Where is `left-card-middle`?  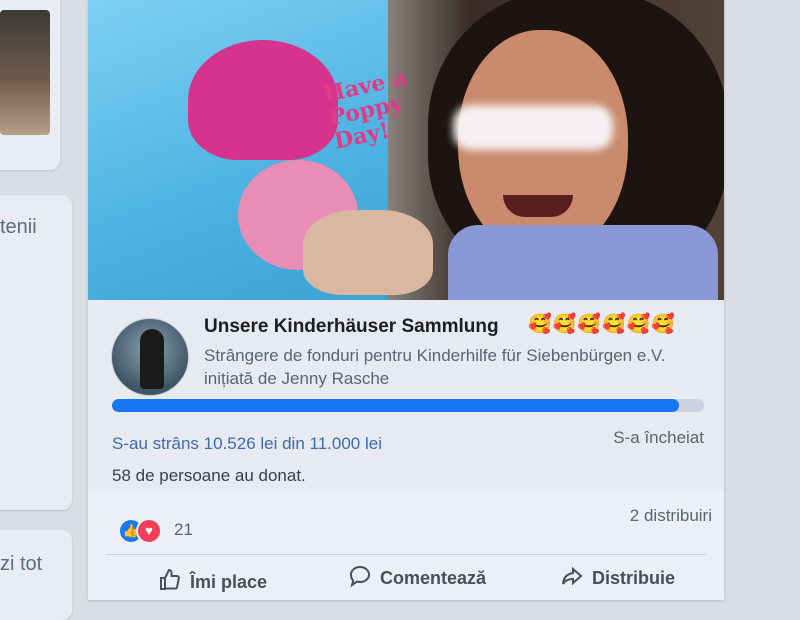
left-card-middle is located at coordinates (36, 352).